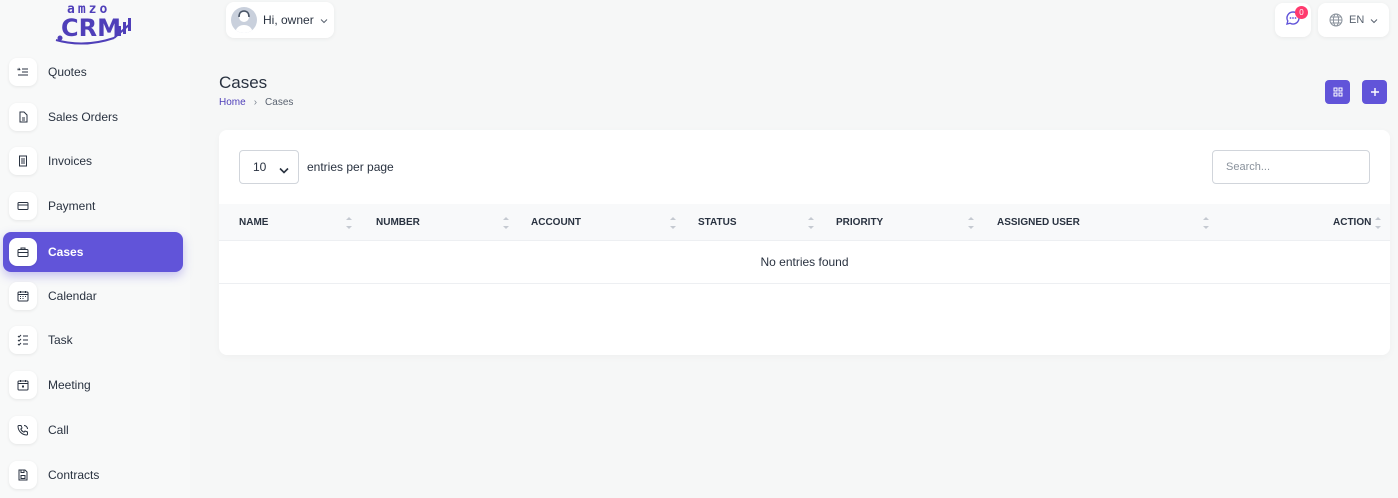 The height and width of the screenshot is (498, 1398). I want to click on sidebar-item-calendar: Calendar, so click(93, 296).